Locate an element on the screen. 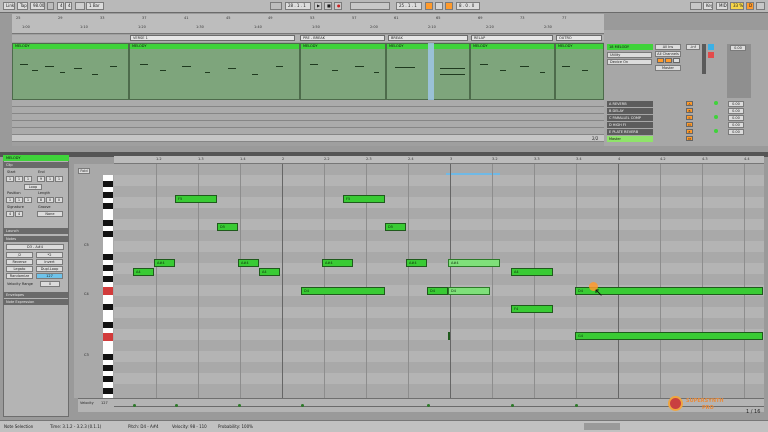 This screenshot has width=768, height=432. end-bar: 9 is located at coordinates (41, 179).